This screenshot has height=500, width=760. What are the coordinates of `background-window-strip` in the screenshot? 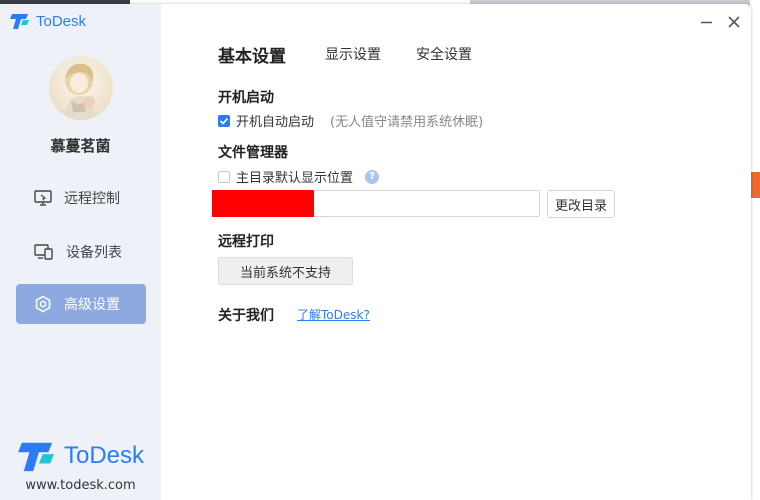 It's located at (755, 250).